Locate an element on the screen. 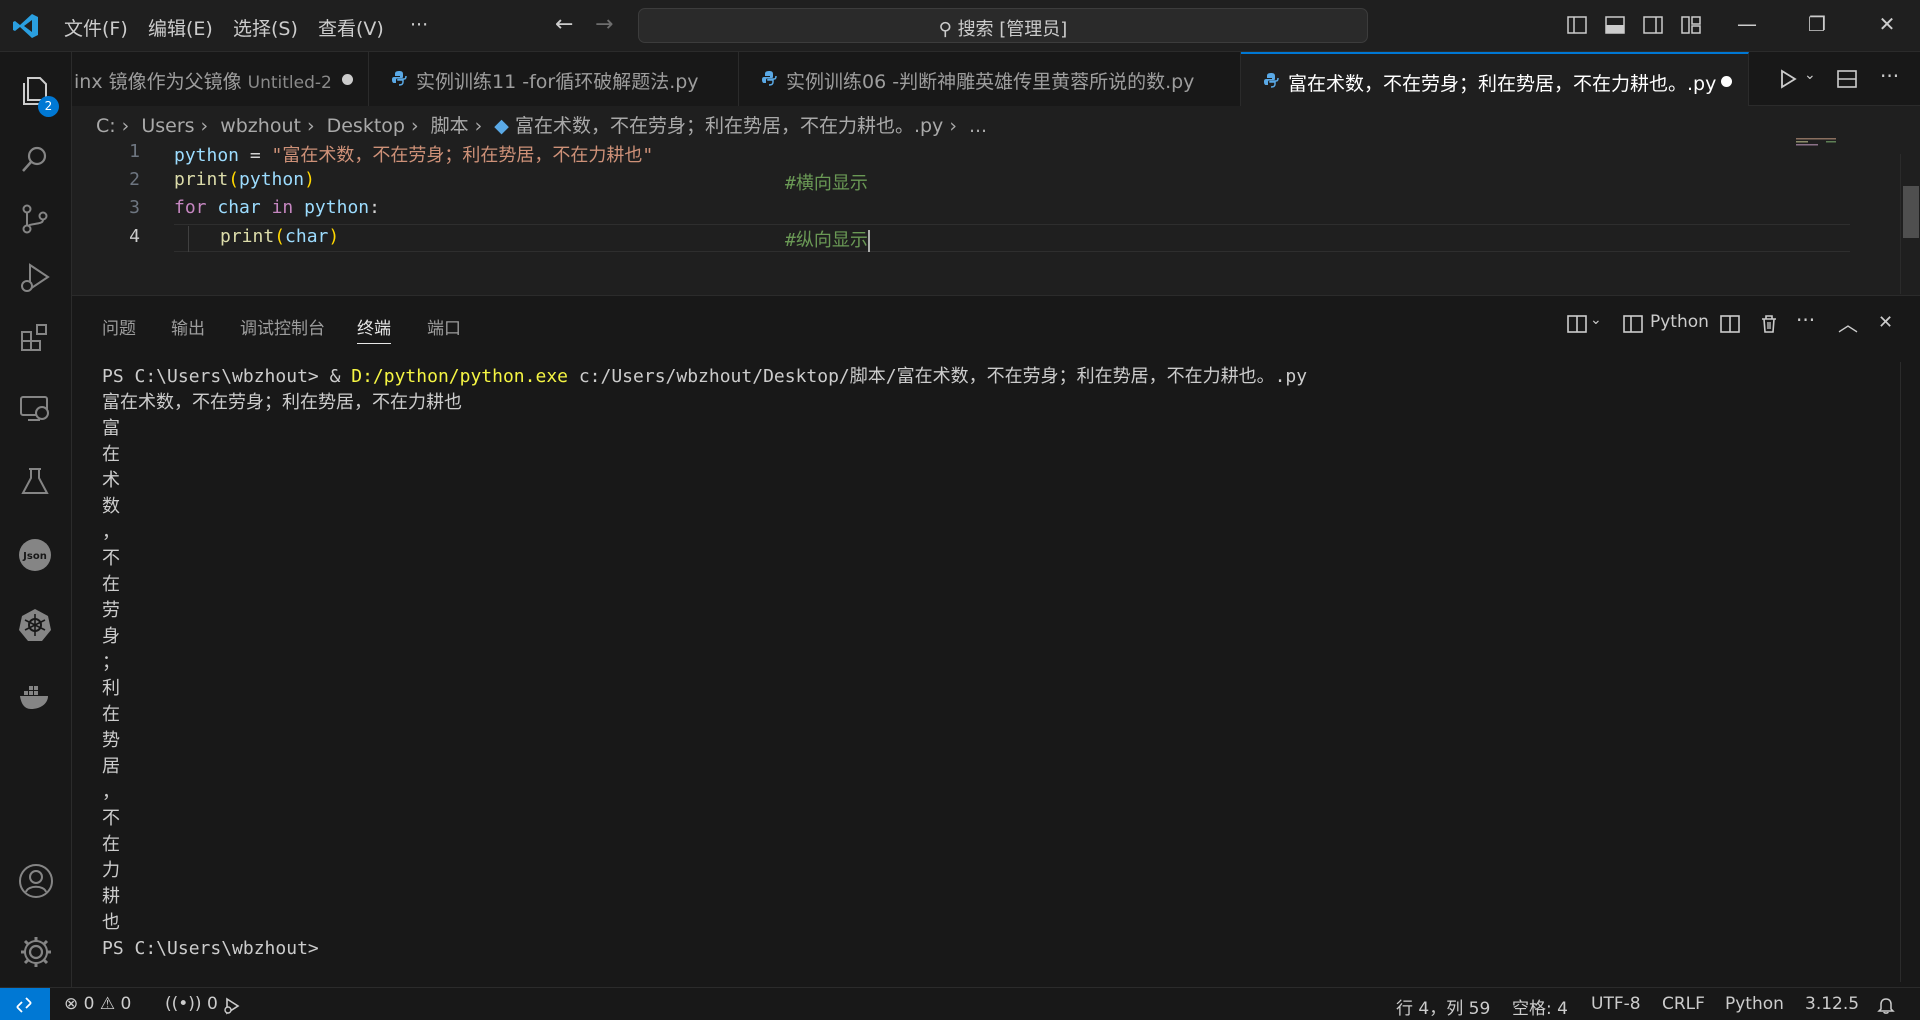 The height and width of the screenshot is (1020, 1920). restore-button: ❐ is located at coordinates (1817, 26).